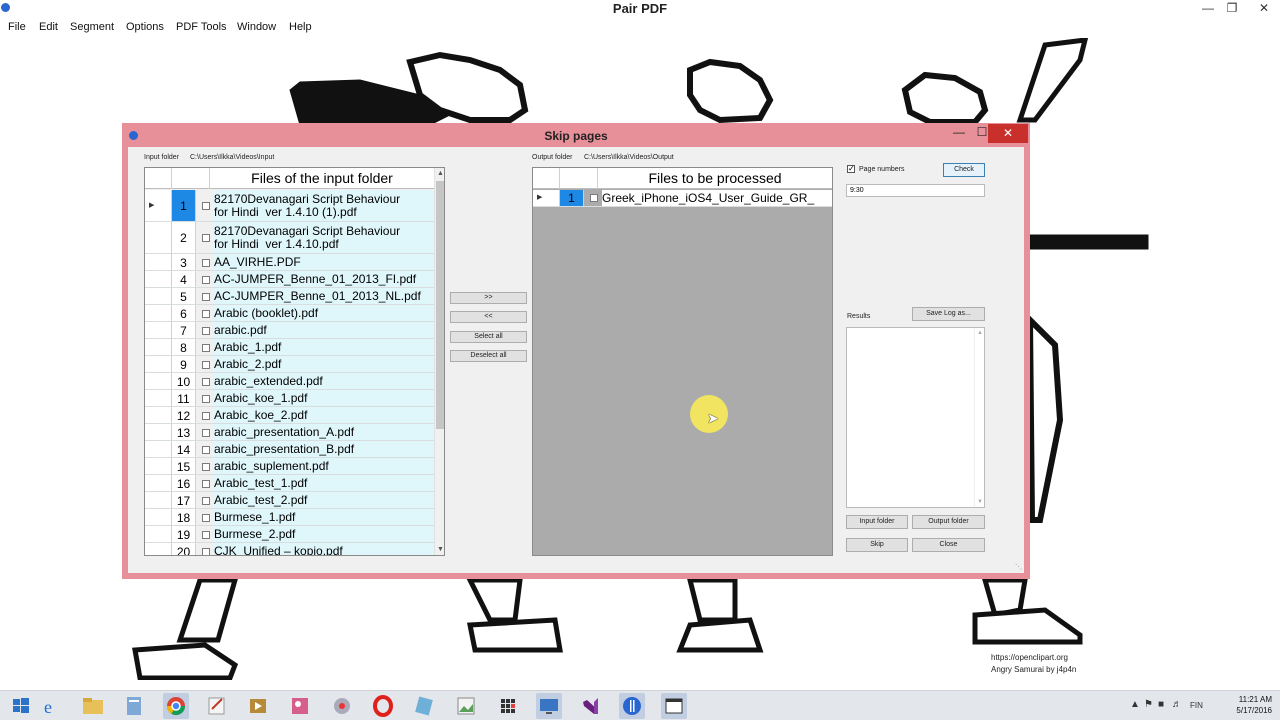 This screenshot has width=1280, height=724. I want to click on input-folder-button: Input folder, so click(877, 522).